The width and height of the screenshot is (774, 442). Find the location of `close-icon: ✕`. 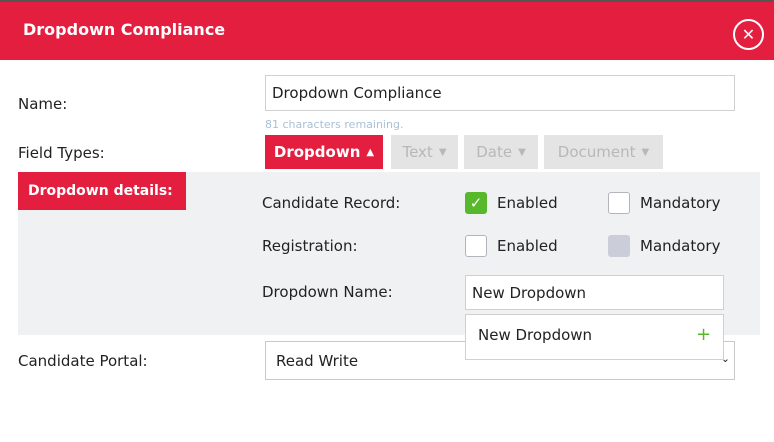

close-icon: ✕ is located at coordinates (748, 34).